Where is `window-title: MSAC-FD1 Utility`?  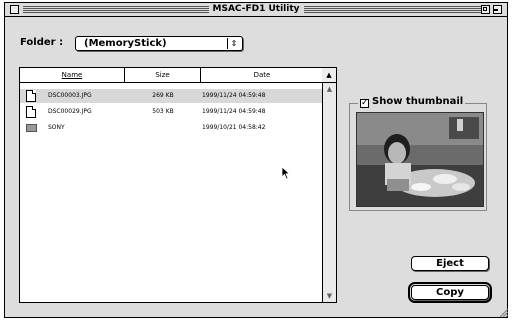 window-title: MSAC-FD1 Utility is located at coordinates (256, 9).